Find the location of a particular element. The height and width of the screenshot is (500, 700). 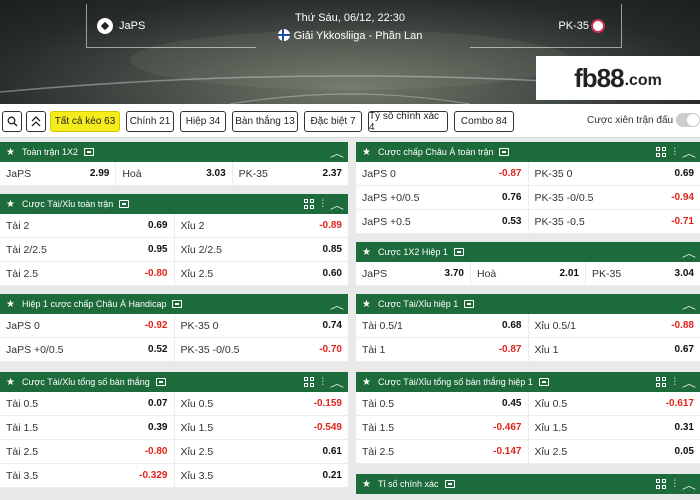

odds-cell: PK-35 0 0.74 is located at coordinates (262, 325).